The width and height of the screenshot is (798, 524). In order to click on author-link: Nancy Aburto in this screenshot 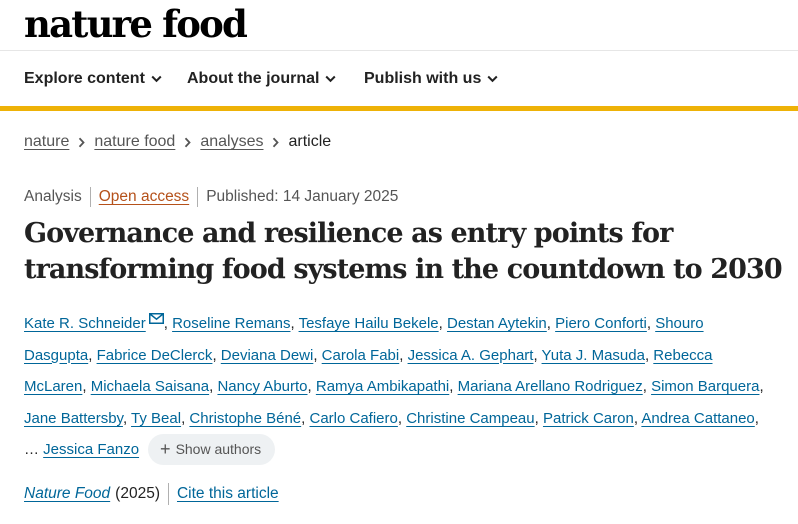, I will do `click(262, 386)`.